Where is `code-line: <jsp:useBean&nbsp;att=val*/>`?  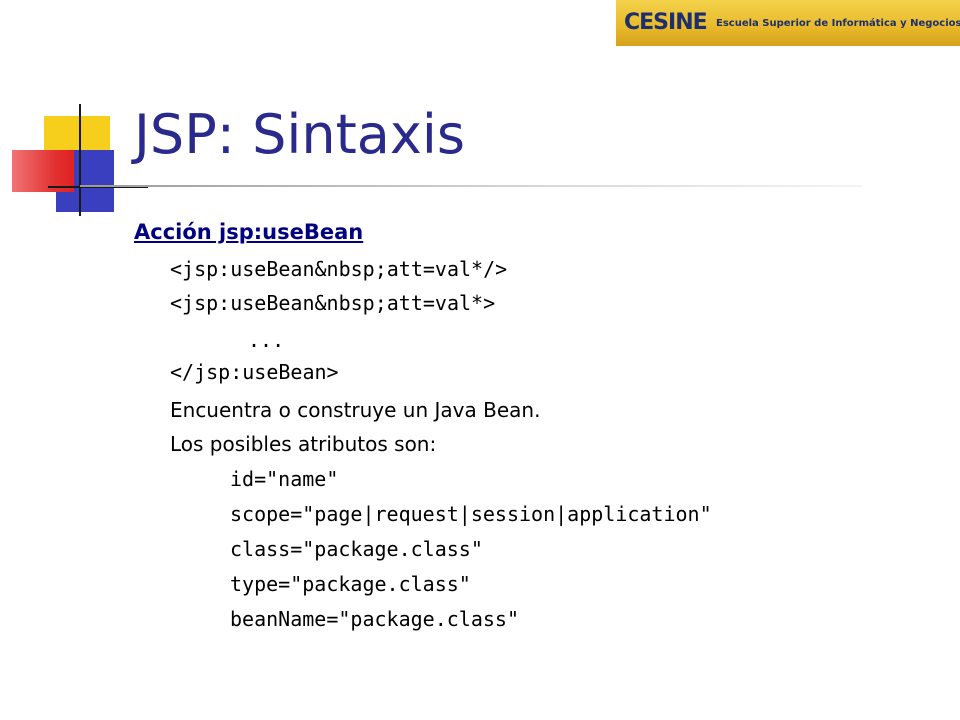 code-line: <jsp:useBean&nbsp;att=val*/> is located at coordinates (339, 269).